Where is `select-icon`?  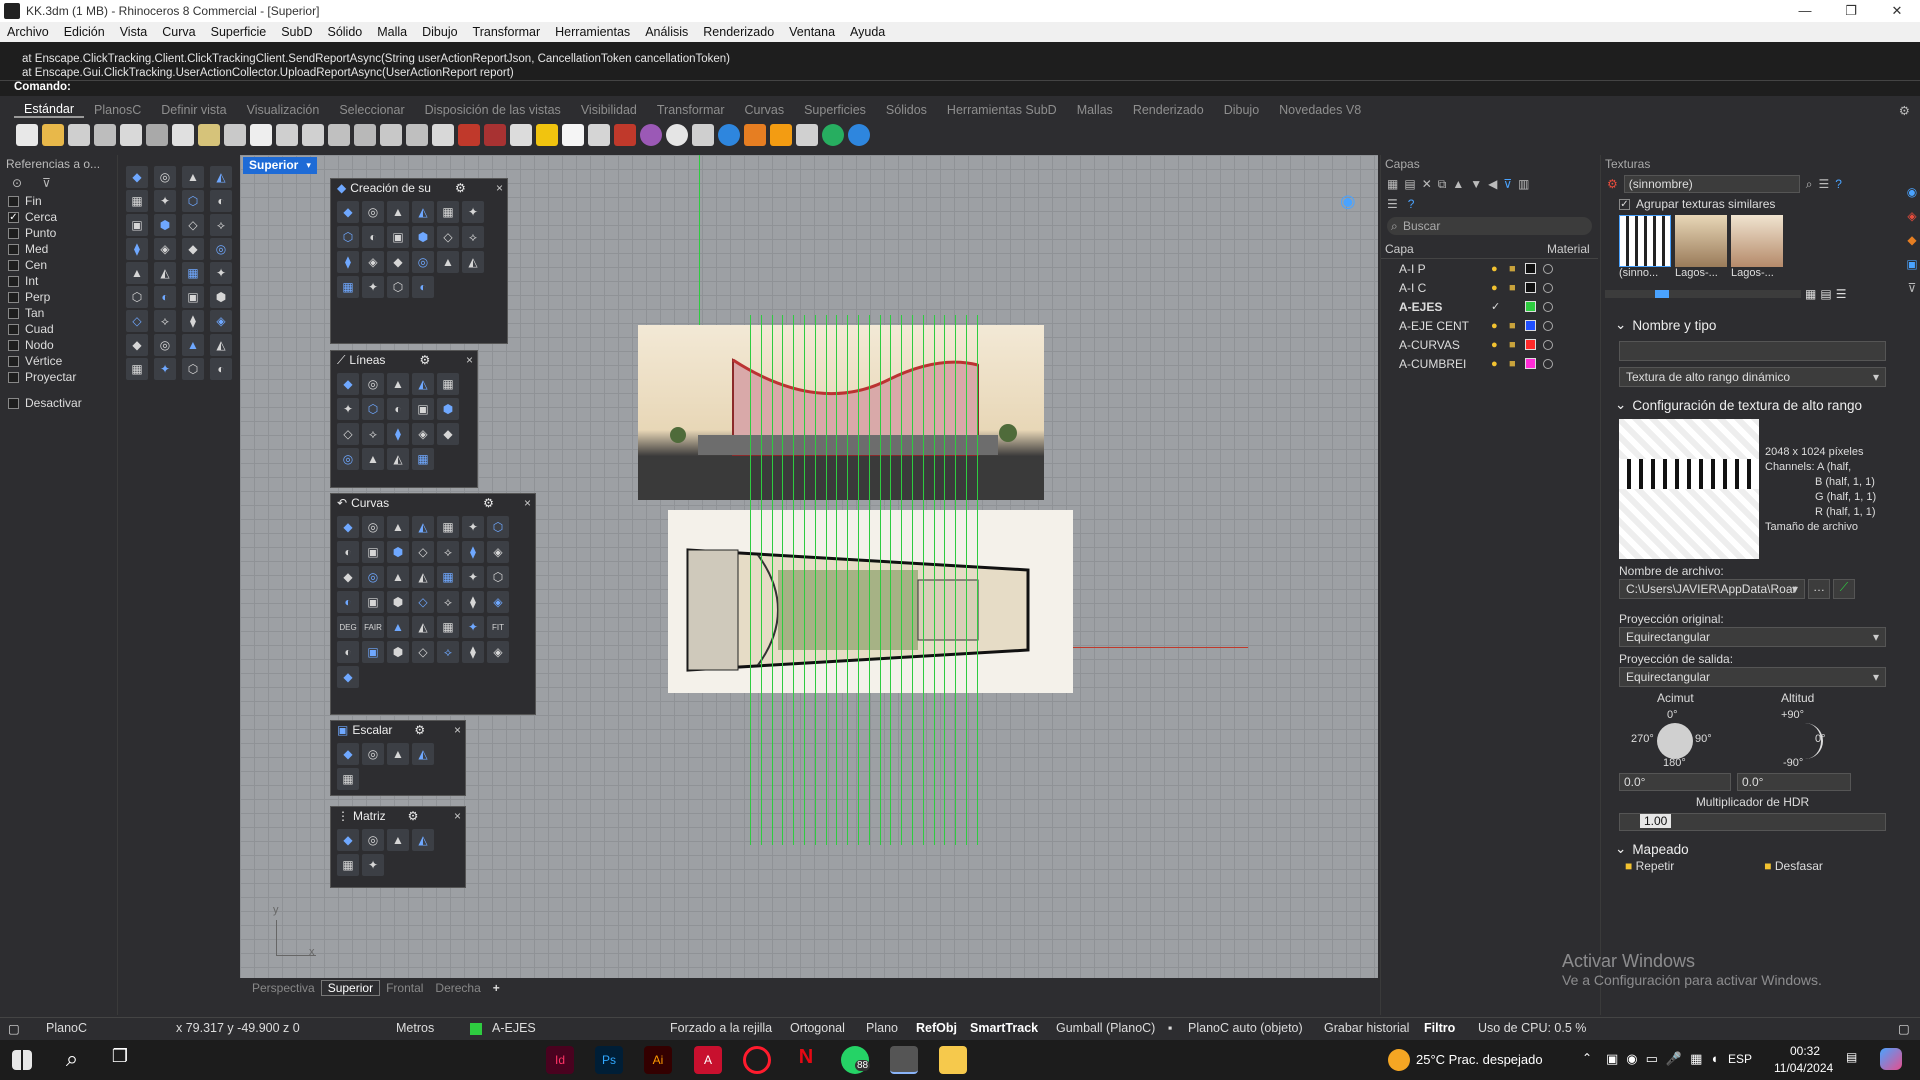 select-icon is located at coordinates (521, 135).